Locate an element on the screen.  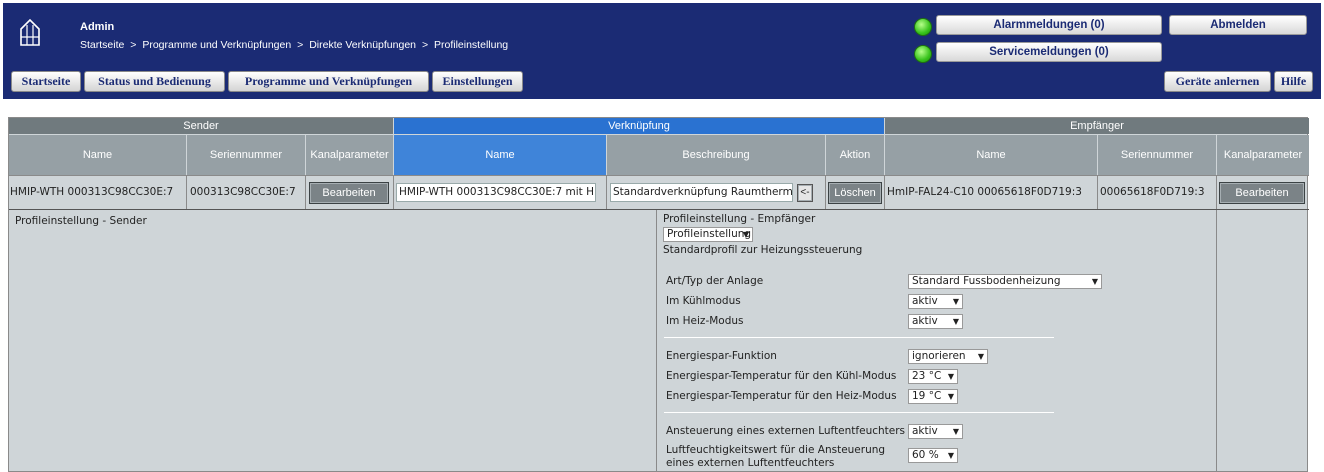
heating-mode-select: aktiv ▼ is located at coordinates (935, 321).